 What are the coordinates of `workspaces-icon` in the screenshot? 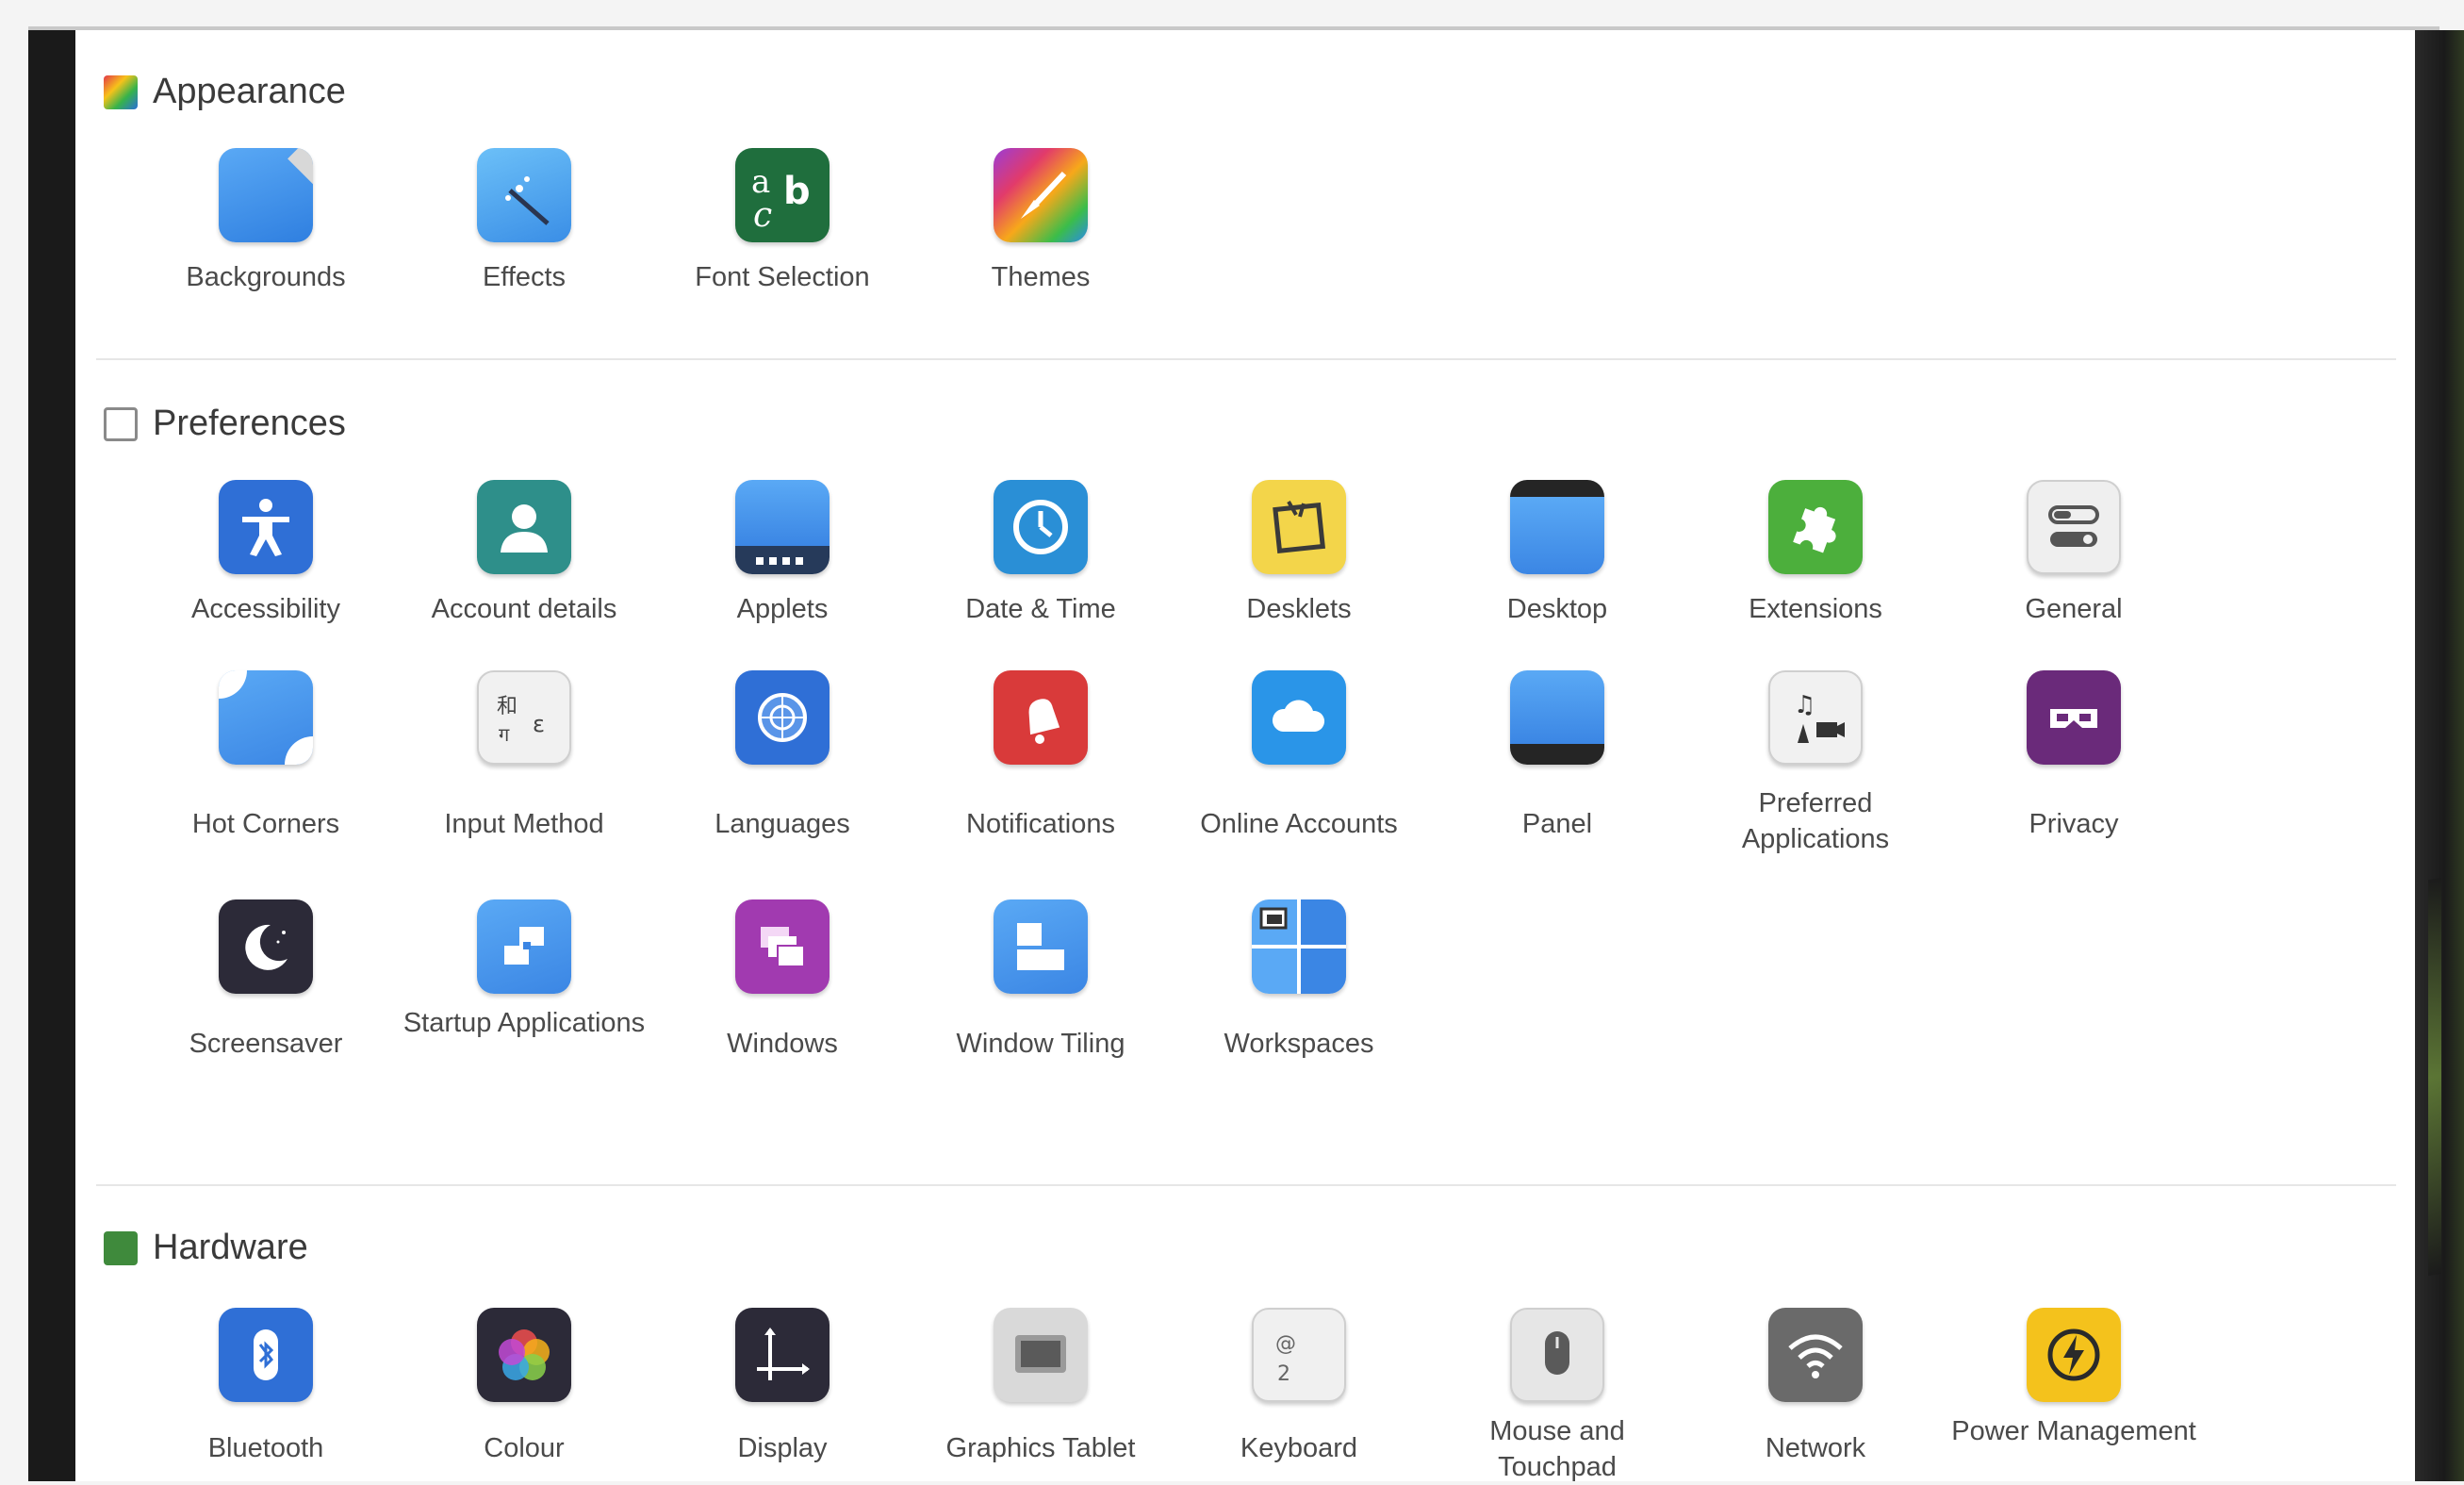 It's located at (1299, 946).